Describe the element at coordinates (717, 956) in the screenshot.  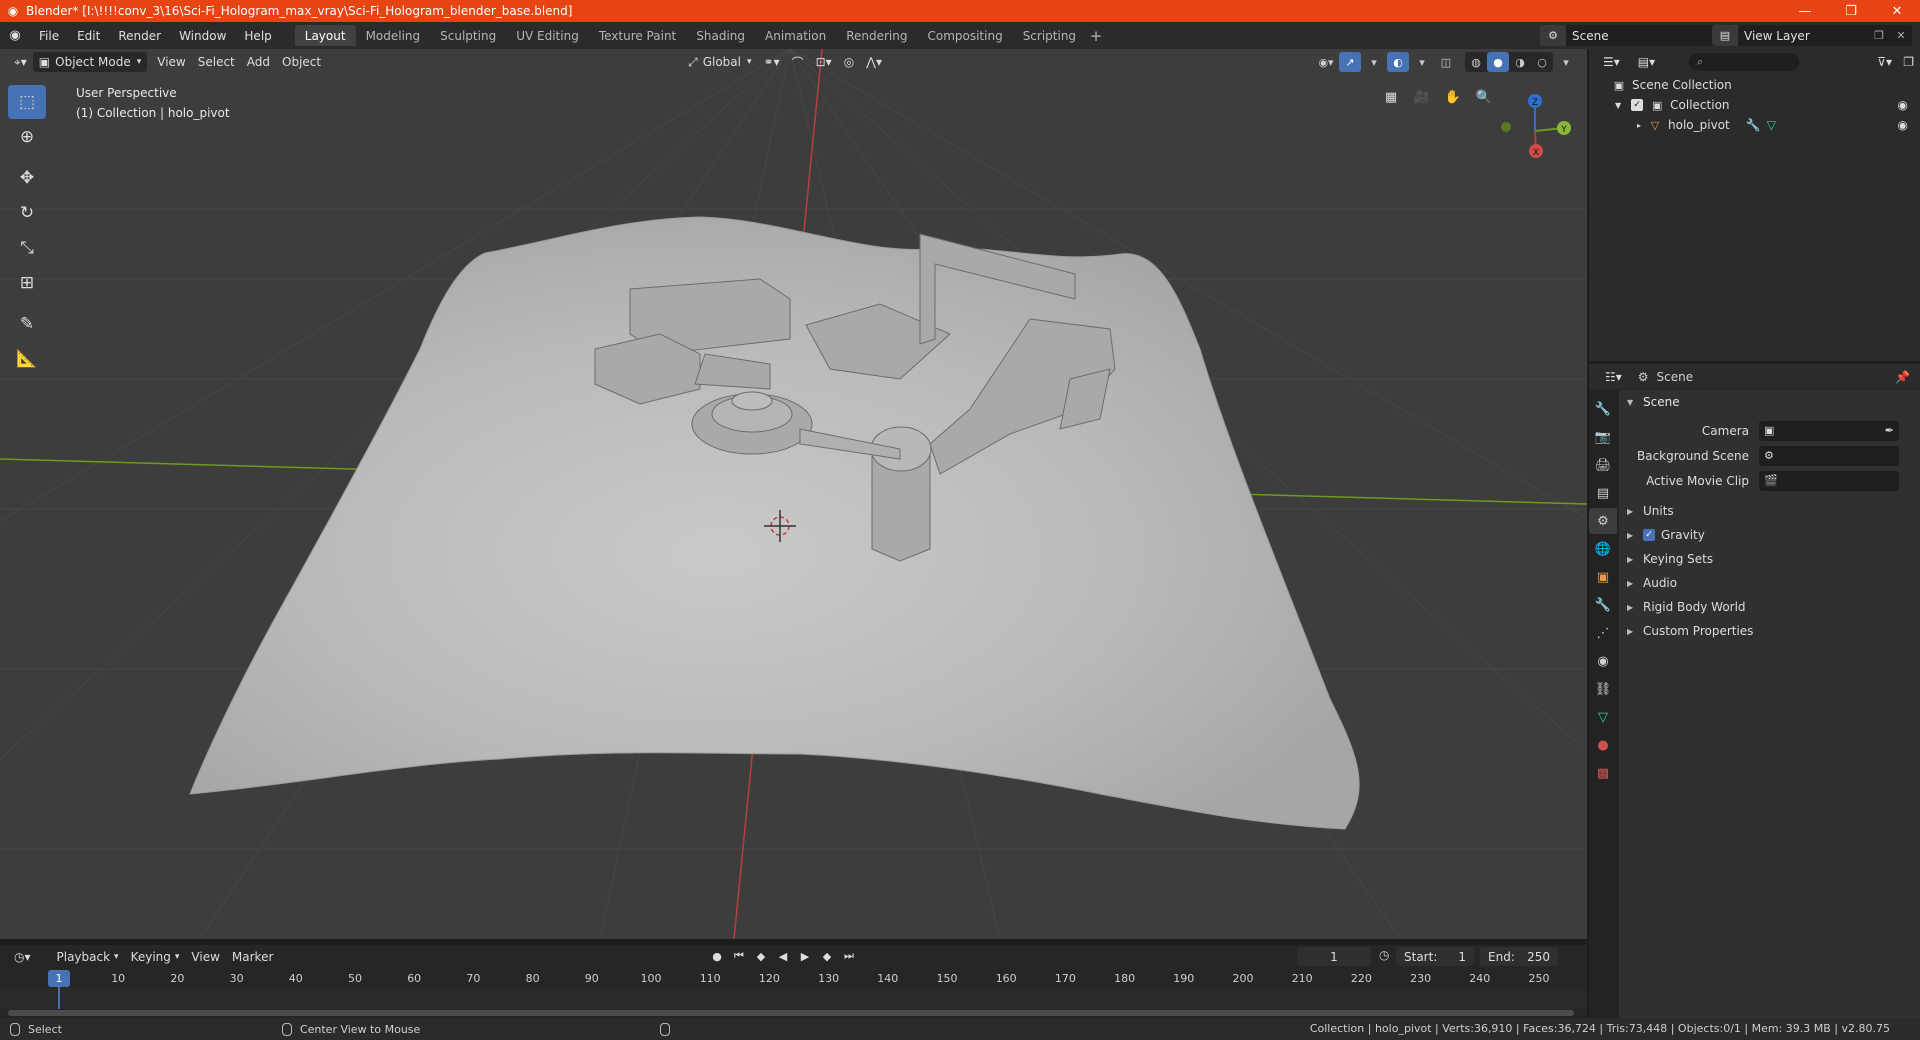
I see `record-icon: ●` at that location.